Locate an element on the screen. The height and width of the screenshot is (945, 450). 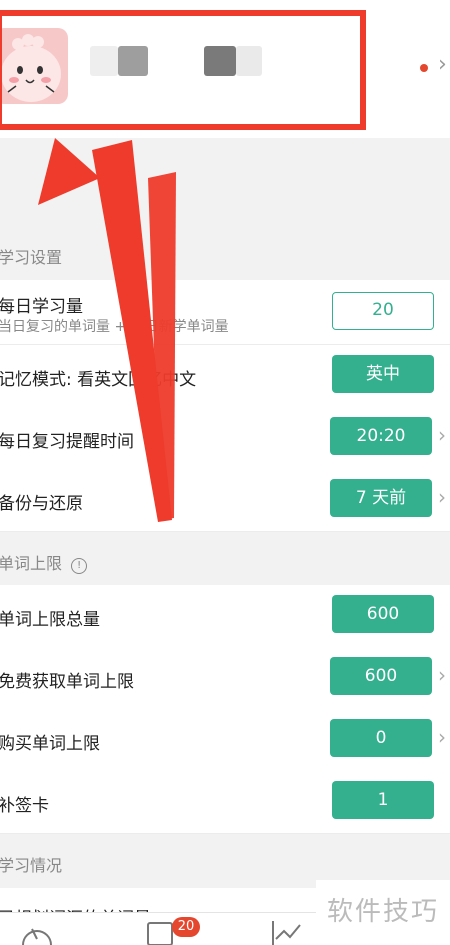
calendar-badge: 20 is located at coordinates (186, 927).